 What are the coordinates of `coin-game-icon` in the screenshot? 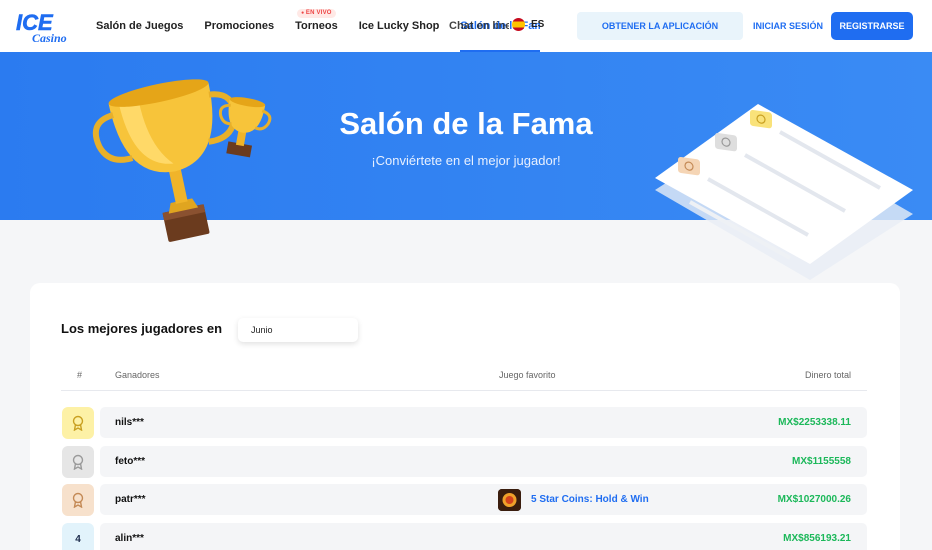 It's located at (509, 500).